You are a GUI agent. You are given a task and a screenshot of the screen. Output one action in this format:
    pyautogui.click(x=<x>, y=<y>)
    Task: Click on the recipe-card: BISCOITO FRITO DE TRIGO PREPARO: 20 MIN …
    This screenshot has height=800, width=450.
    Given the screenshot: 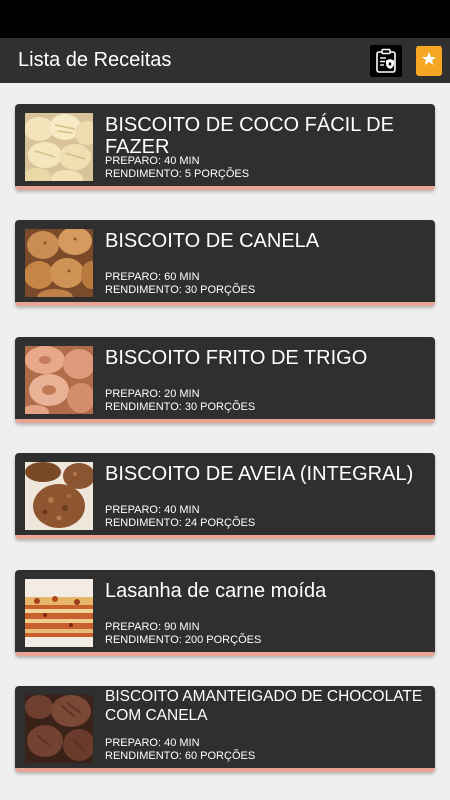 What is the action you would take?
    pyautogui.click(x=225, y=380)
    